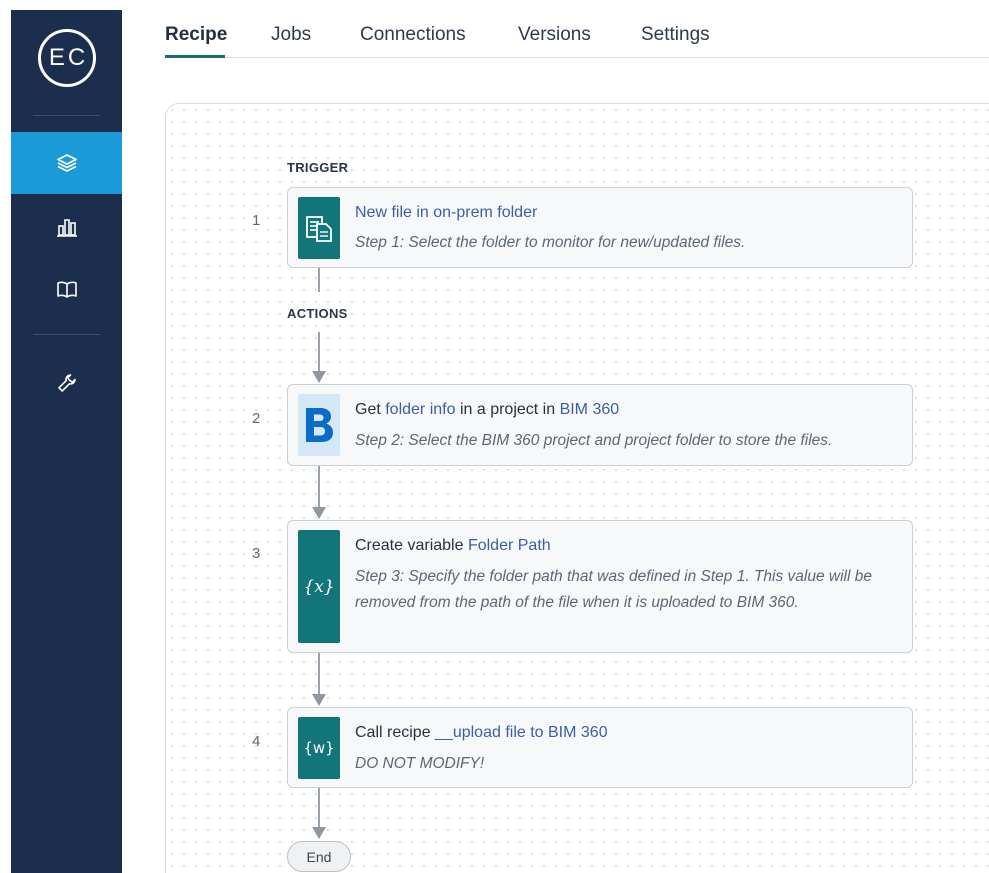 The height and width of the screenshot is (873, 989). I want to click on bar-chart-icon, so click(66, 228).